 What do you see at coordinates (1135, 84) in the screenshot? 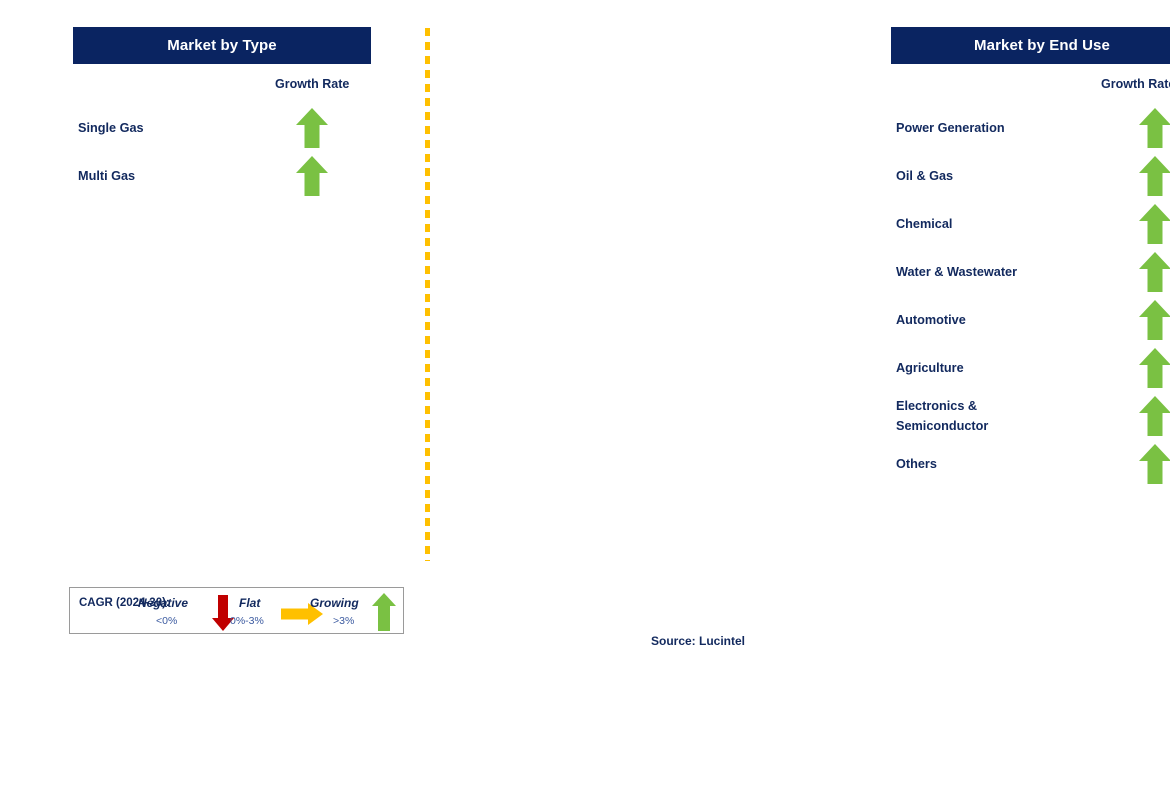
I see `growth-rate-column-label-enduse: Growth Rate` at bounding box center [1135, 84].